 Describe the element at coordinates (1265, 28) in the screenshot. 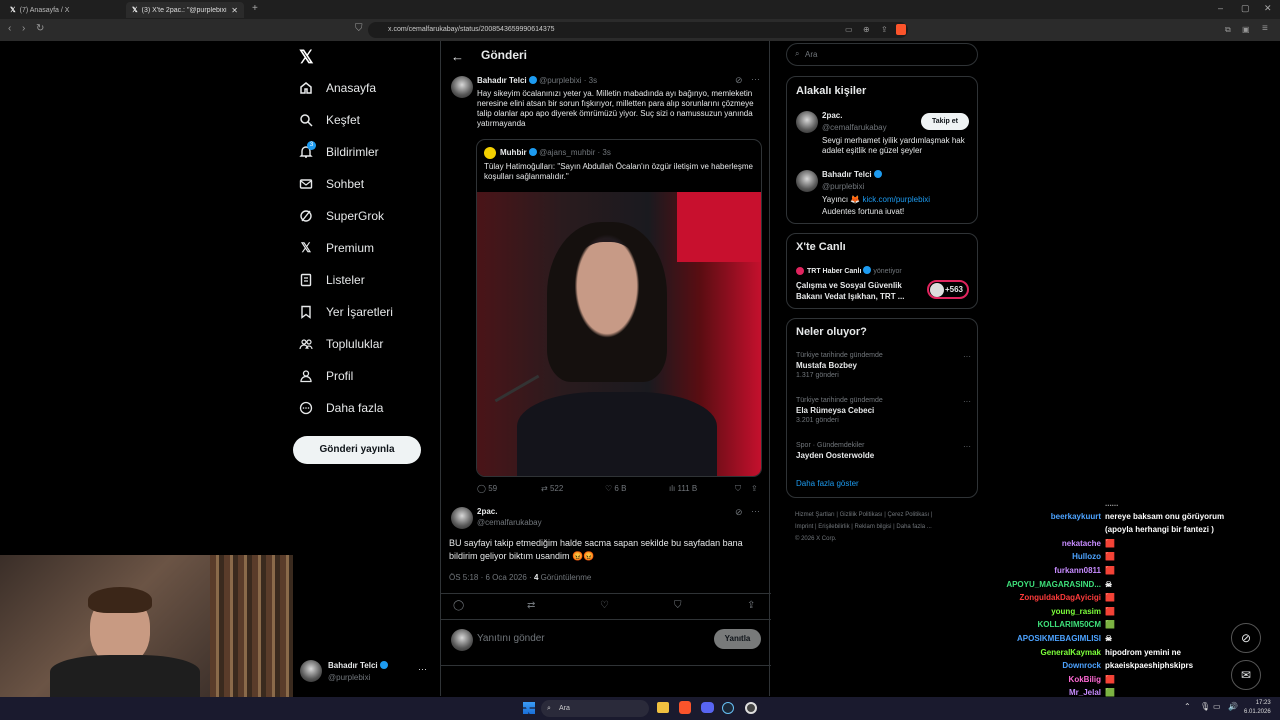

I see `menu-icon: ≡` at that location.